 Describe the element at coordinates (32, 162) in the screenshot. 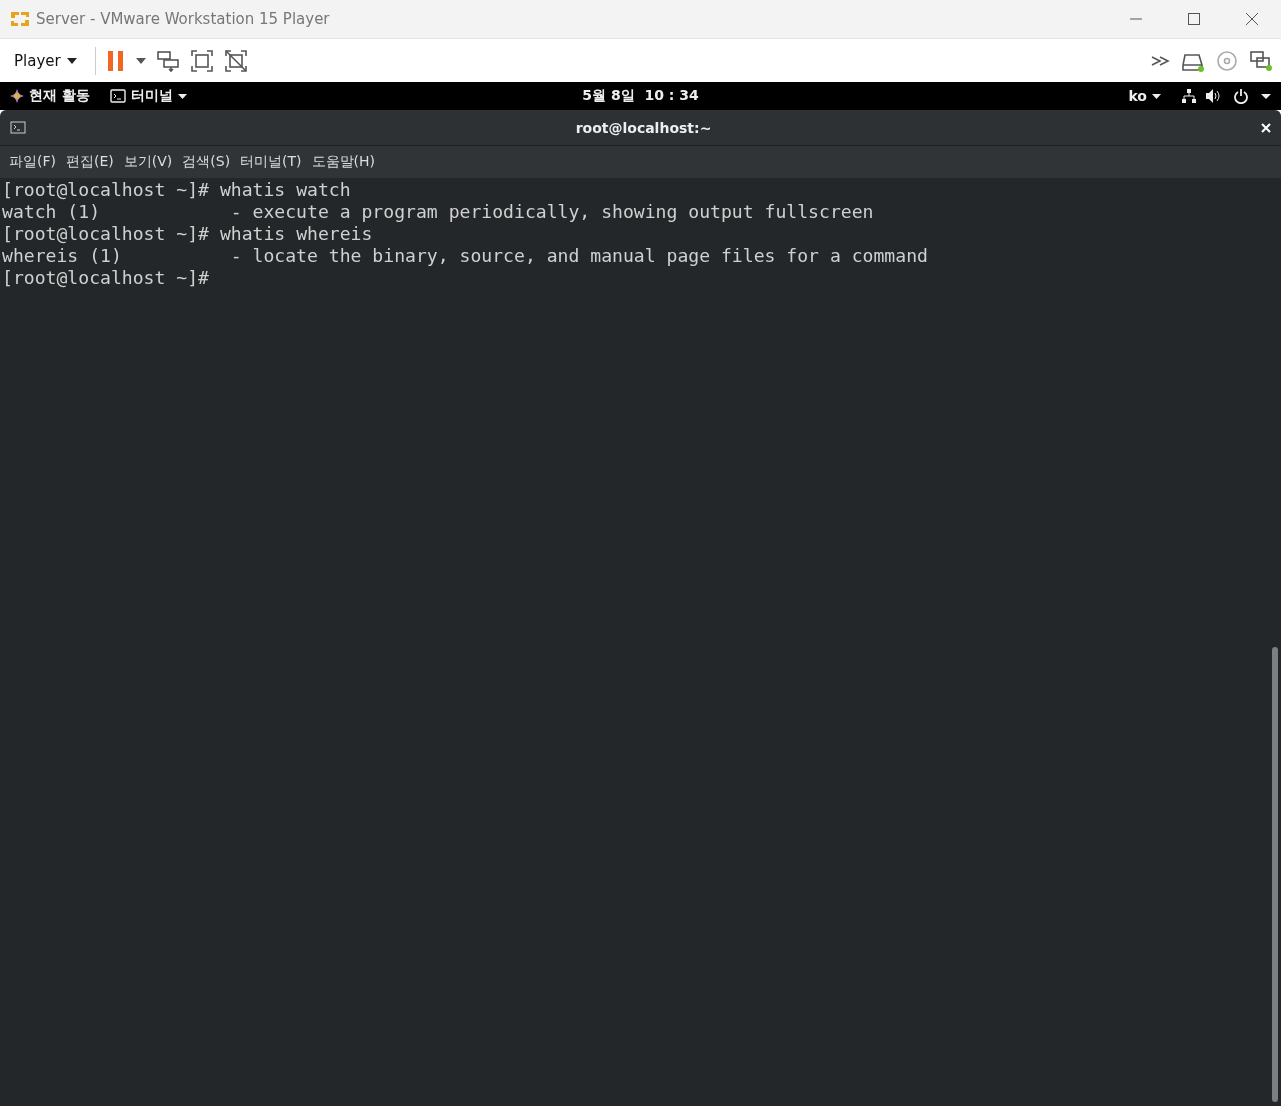

I see `menu-item: 파일(F)` at that location.